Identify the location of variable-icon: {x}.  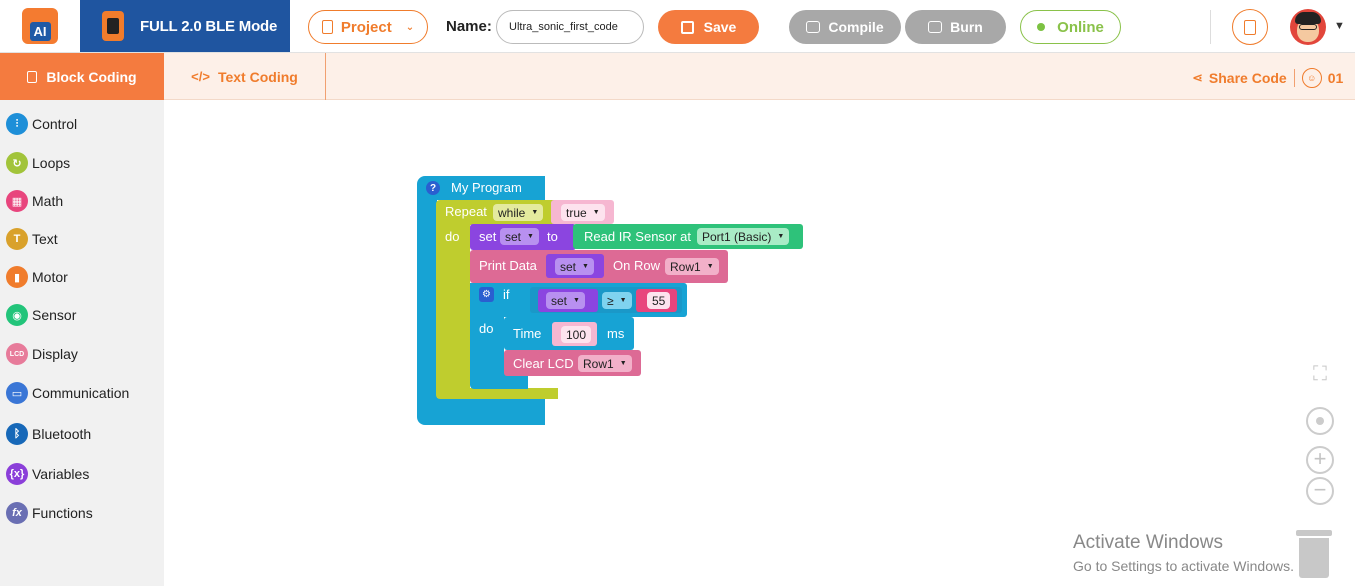
(17, 474).